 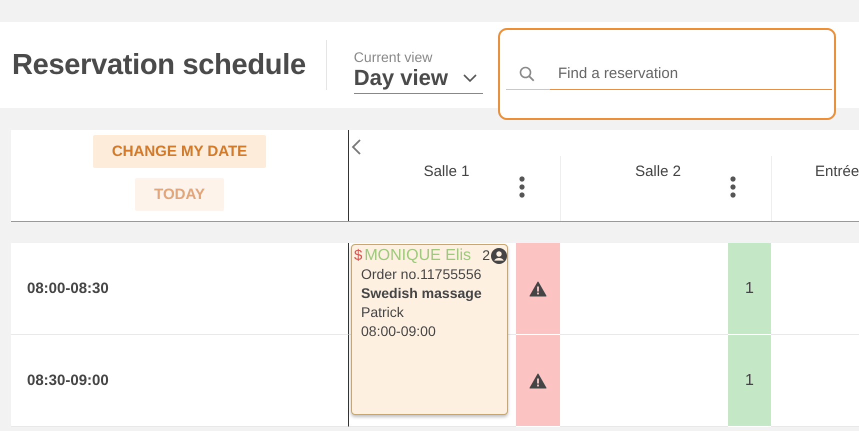 I want to click on chevron-left-icon, so click(x=356, y=147).